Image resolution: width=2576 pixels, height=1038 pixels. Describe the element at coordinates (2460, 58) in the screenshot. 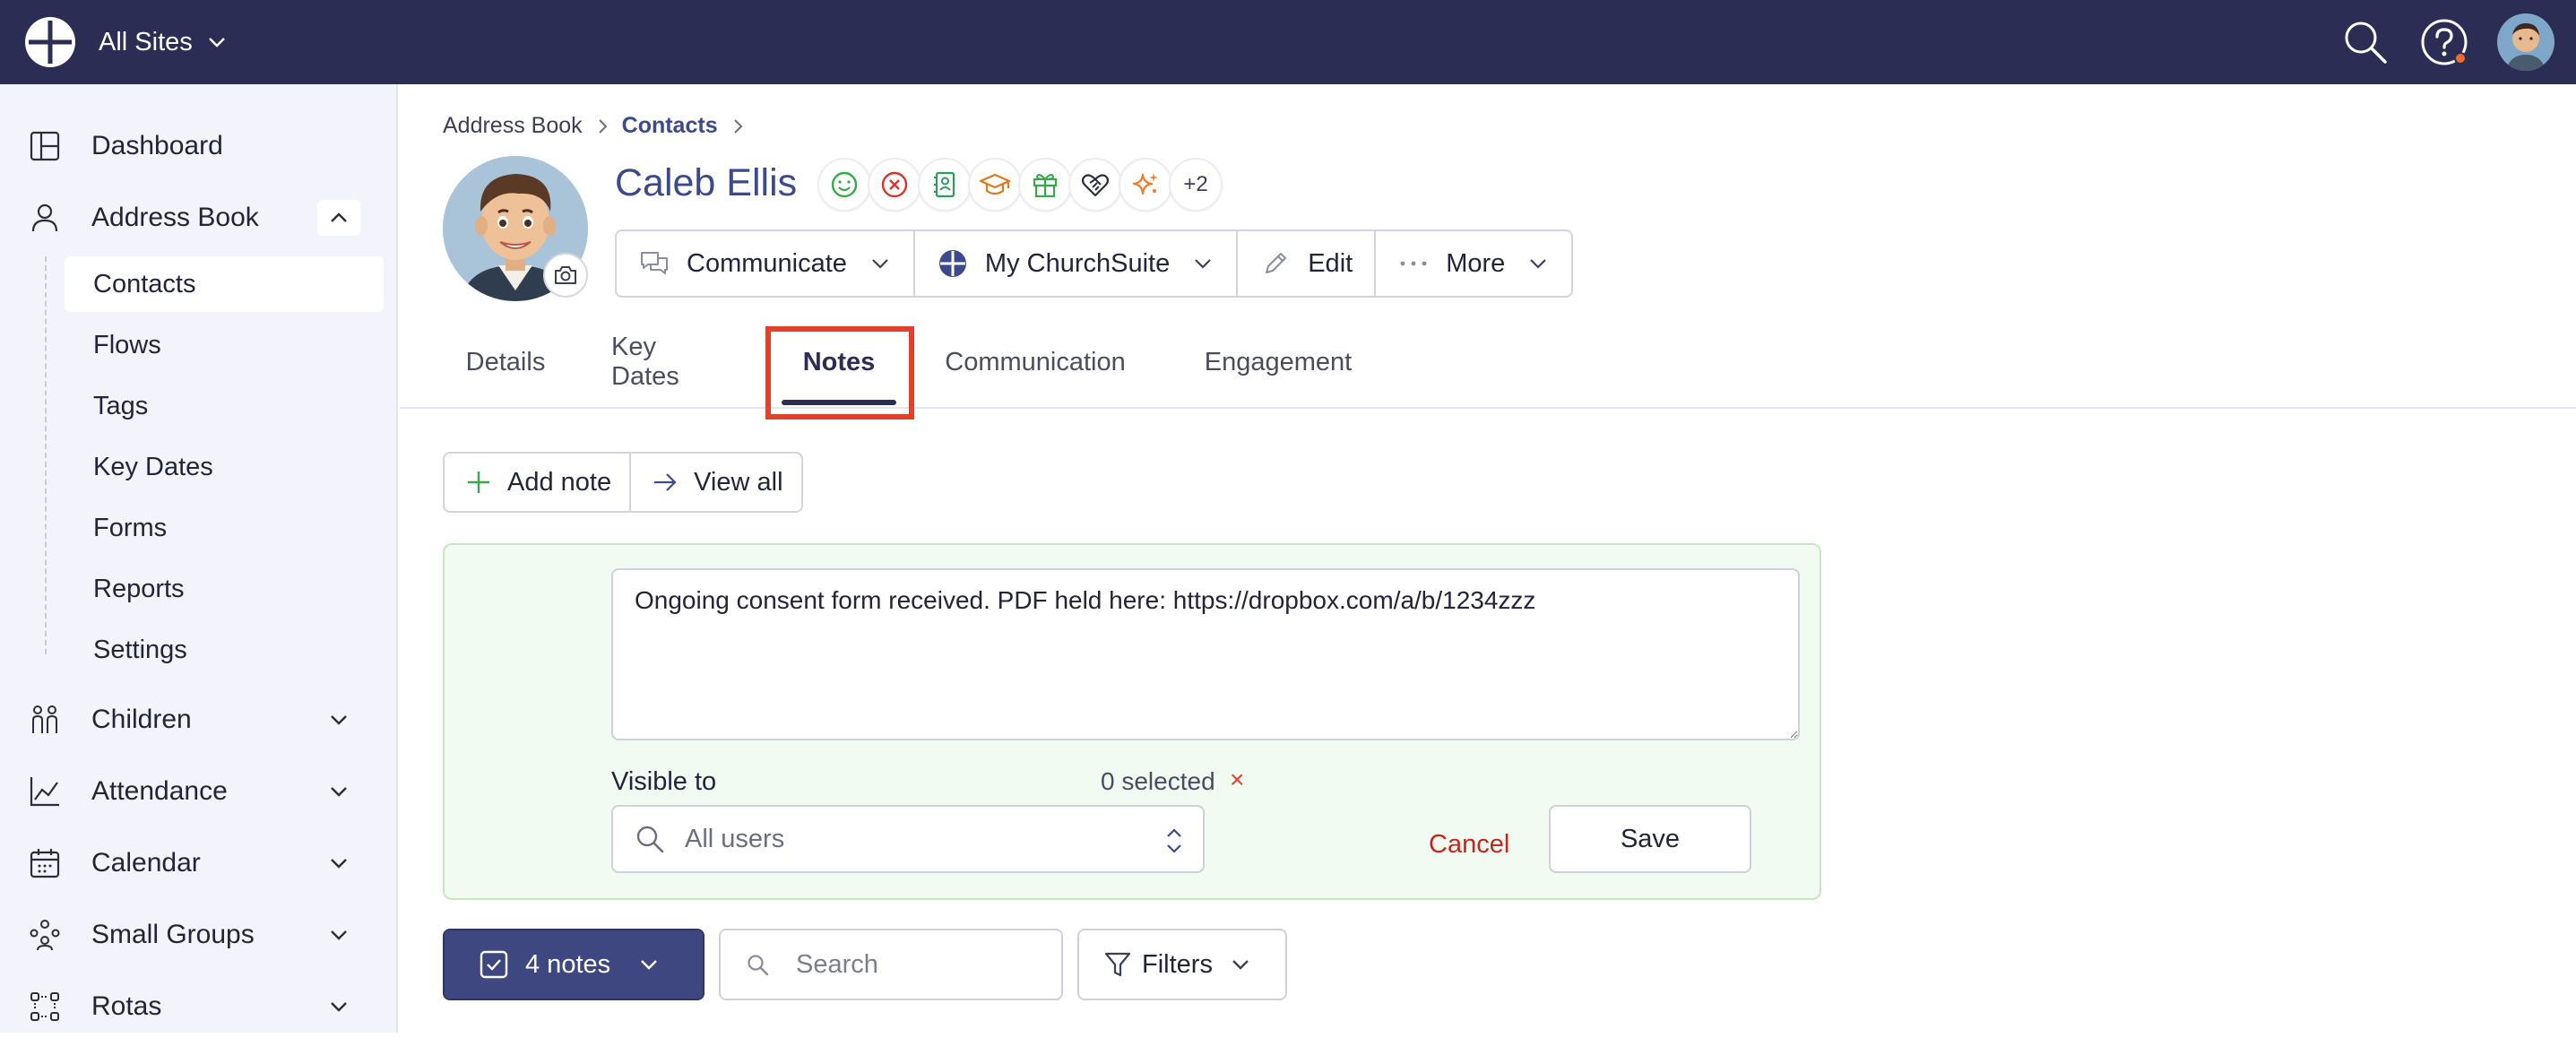

I see `notification-dot` at that location.